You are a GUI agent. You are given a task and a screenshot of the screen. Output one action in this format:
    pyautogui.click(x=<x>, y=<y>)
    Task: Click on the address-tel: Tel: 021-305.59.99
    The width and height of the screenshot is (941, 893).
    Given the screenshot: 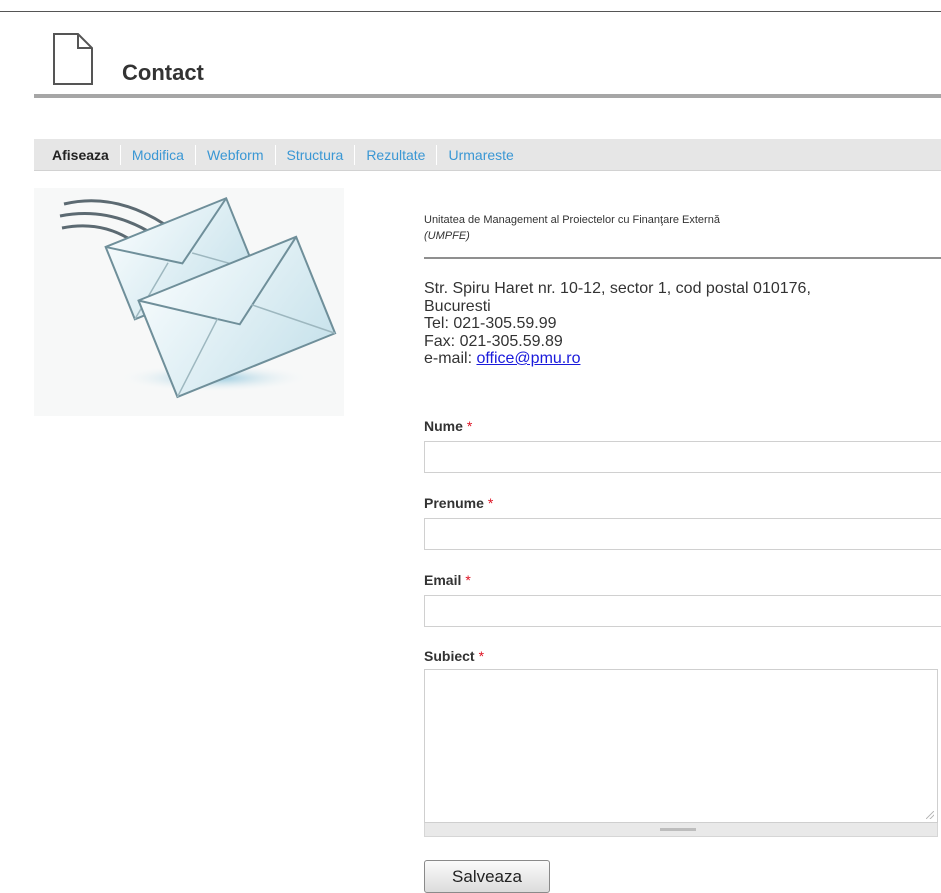 What is the action you would take?
    pyautogui.click(x=490, y=323)
    